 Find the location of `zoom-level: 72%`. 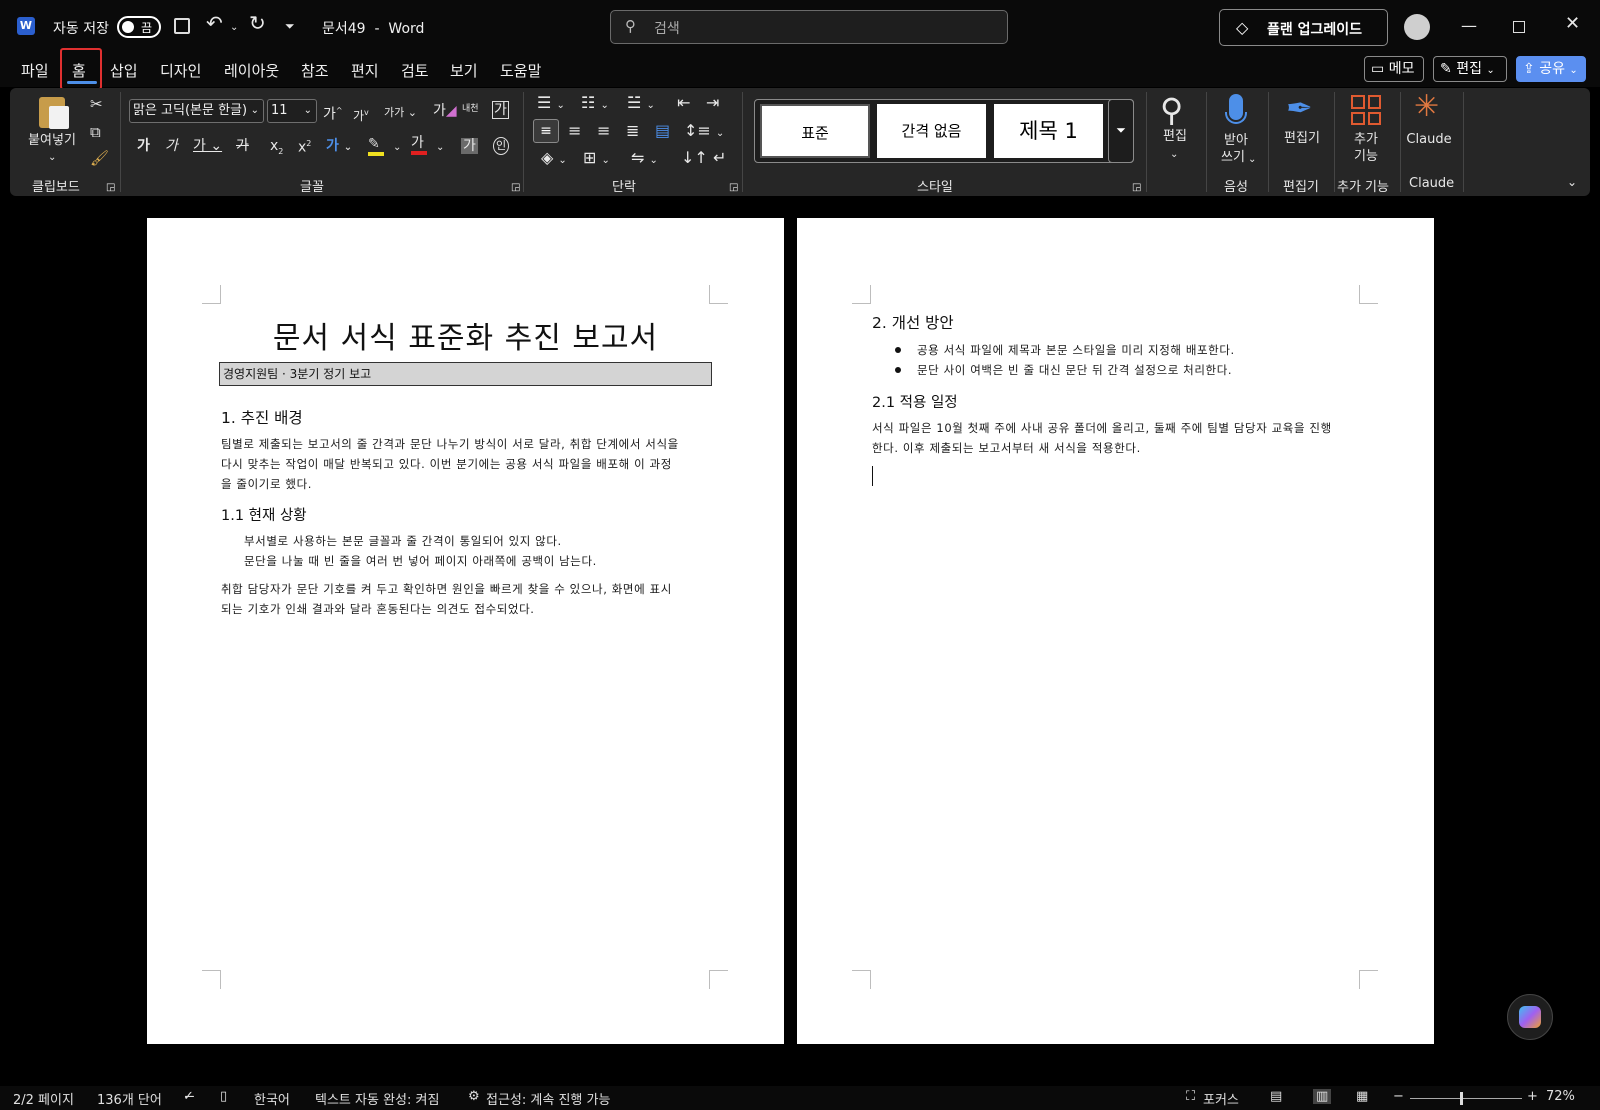

zoom-level: 72% is located at coordinates (1560, 1096).